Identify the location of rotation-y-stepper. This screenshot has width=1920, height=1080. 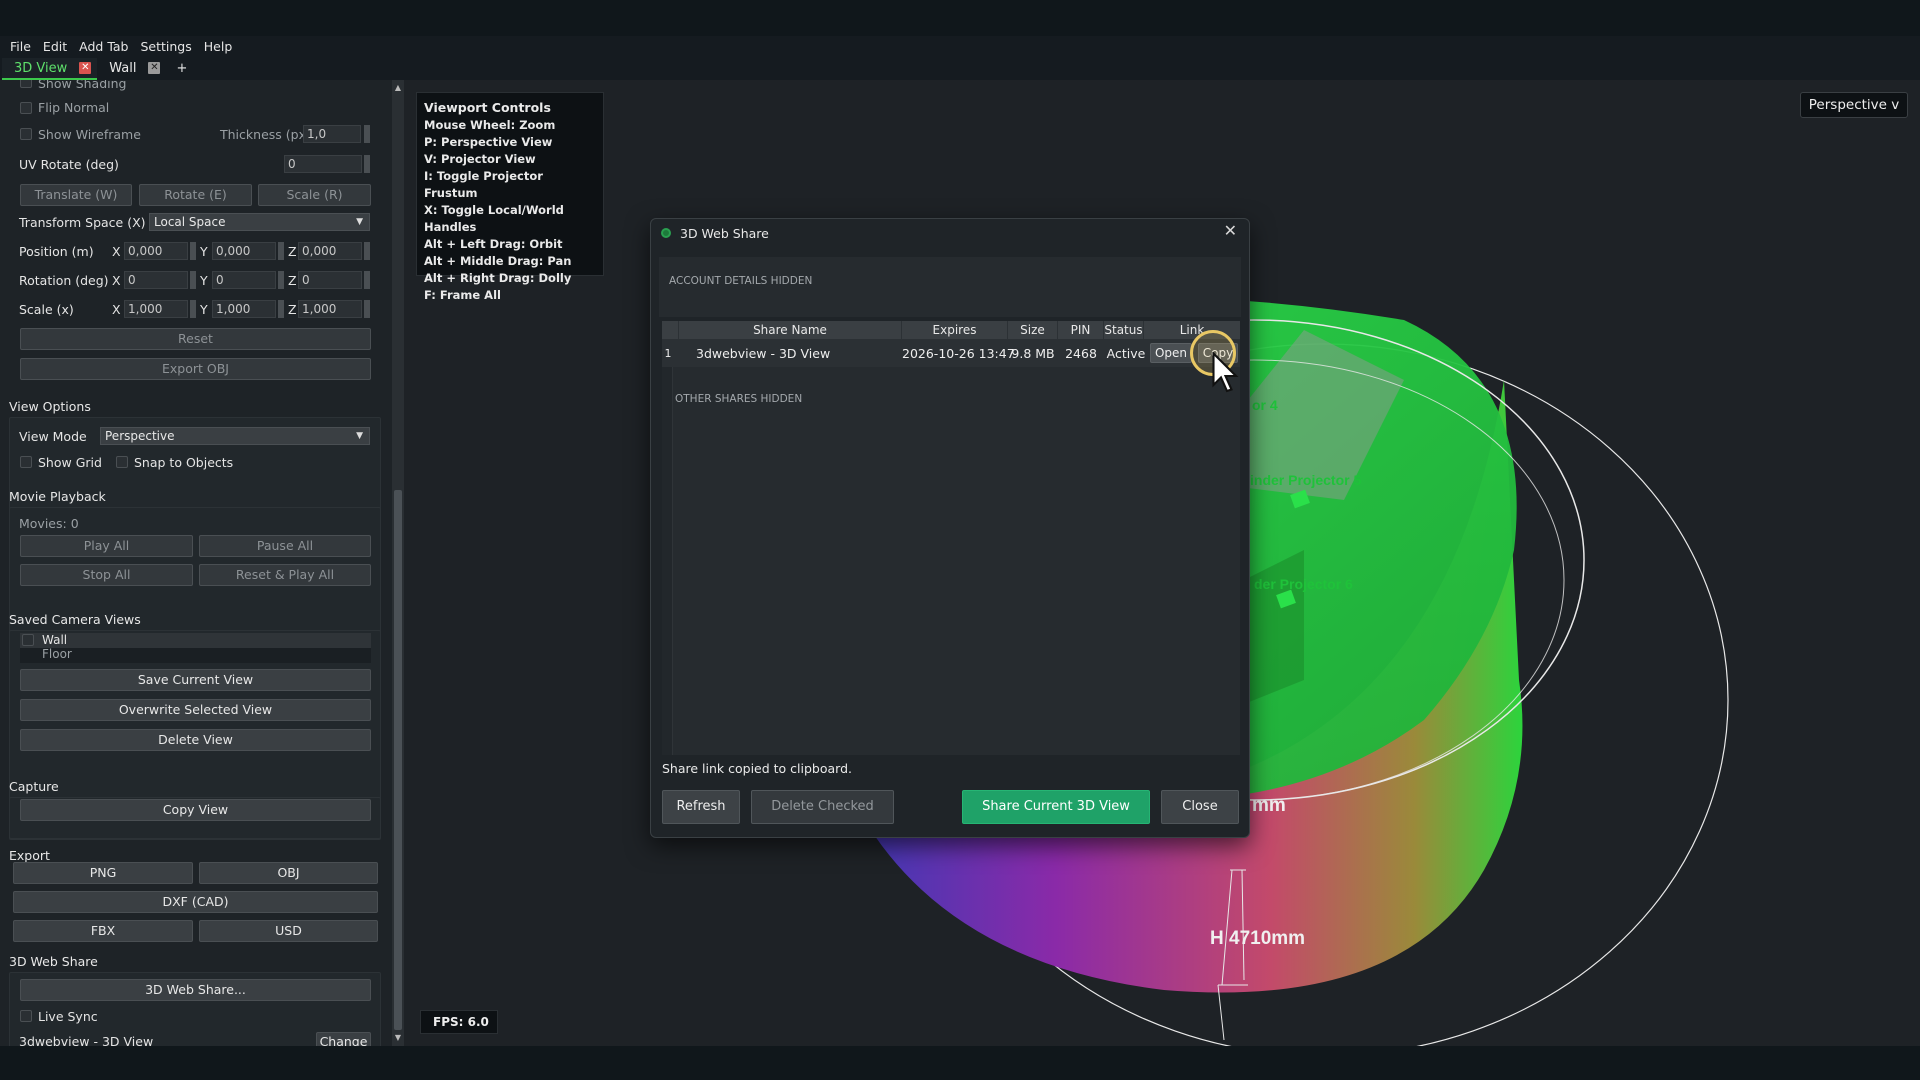
(281, 280).